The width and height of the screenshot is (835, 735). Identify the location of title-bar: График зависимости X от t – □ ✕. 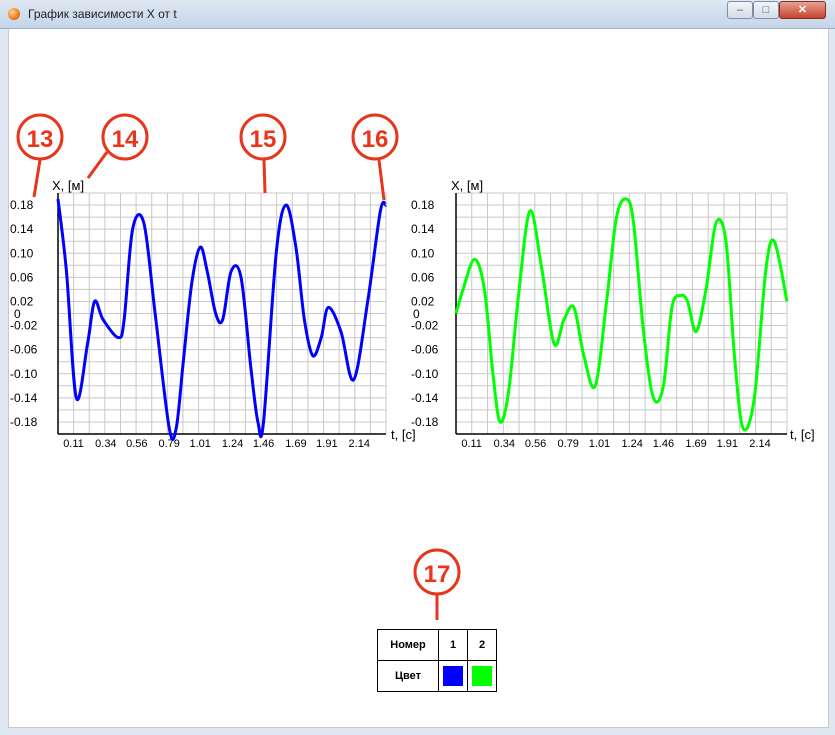
(417, 14).